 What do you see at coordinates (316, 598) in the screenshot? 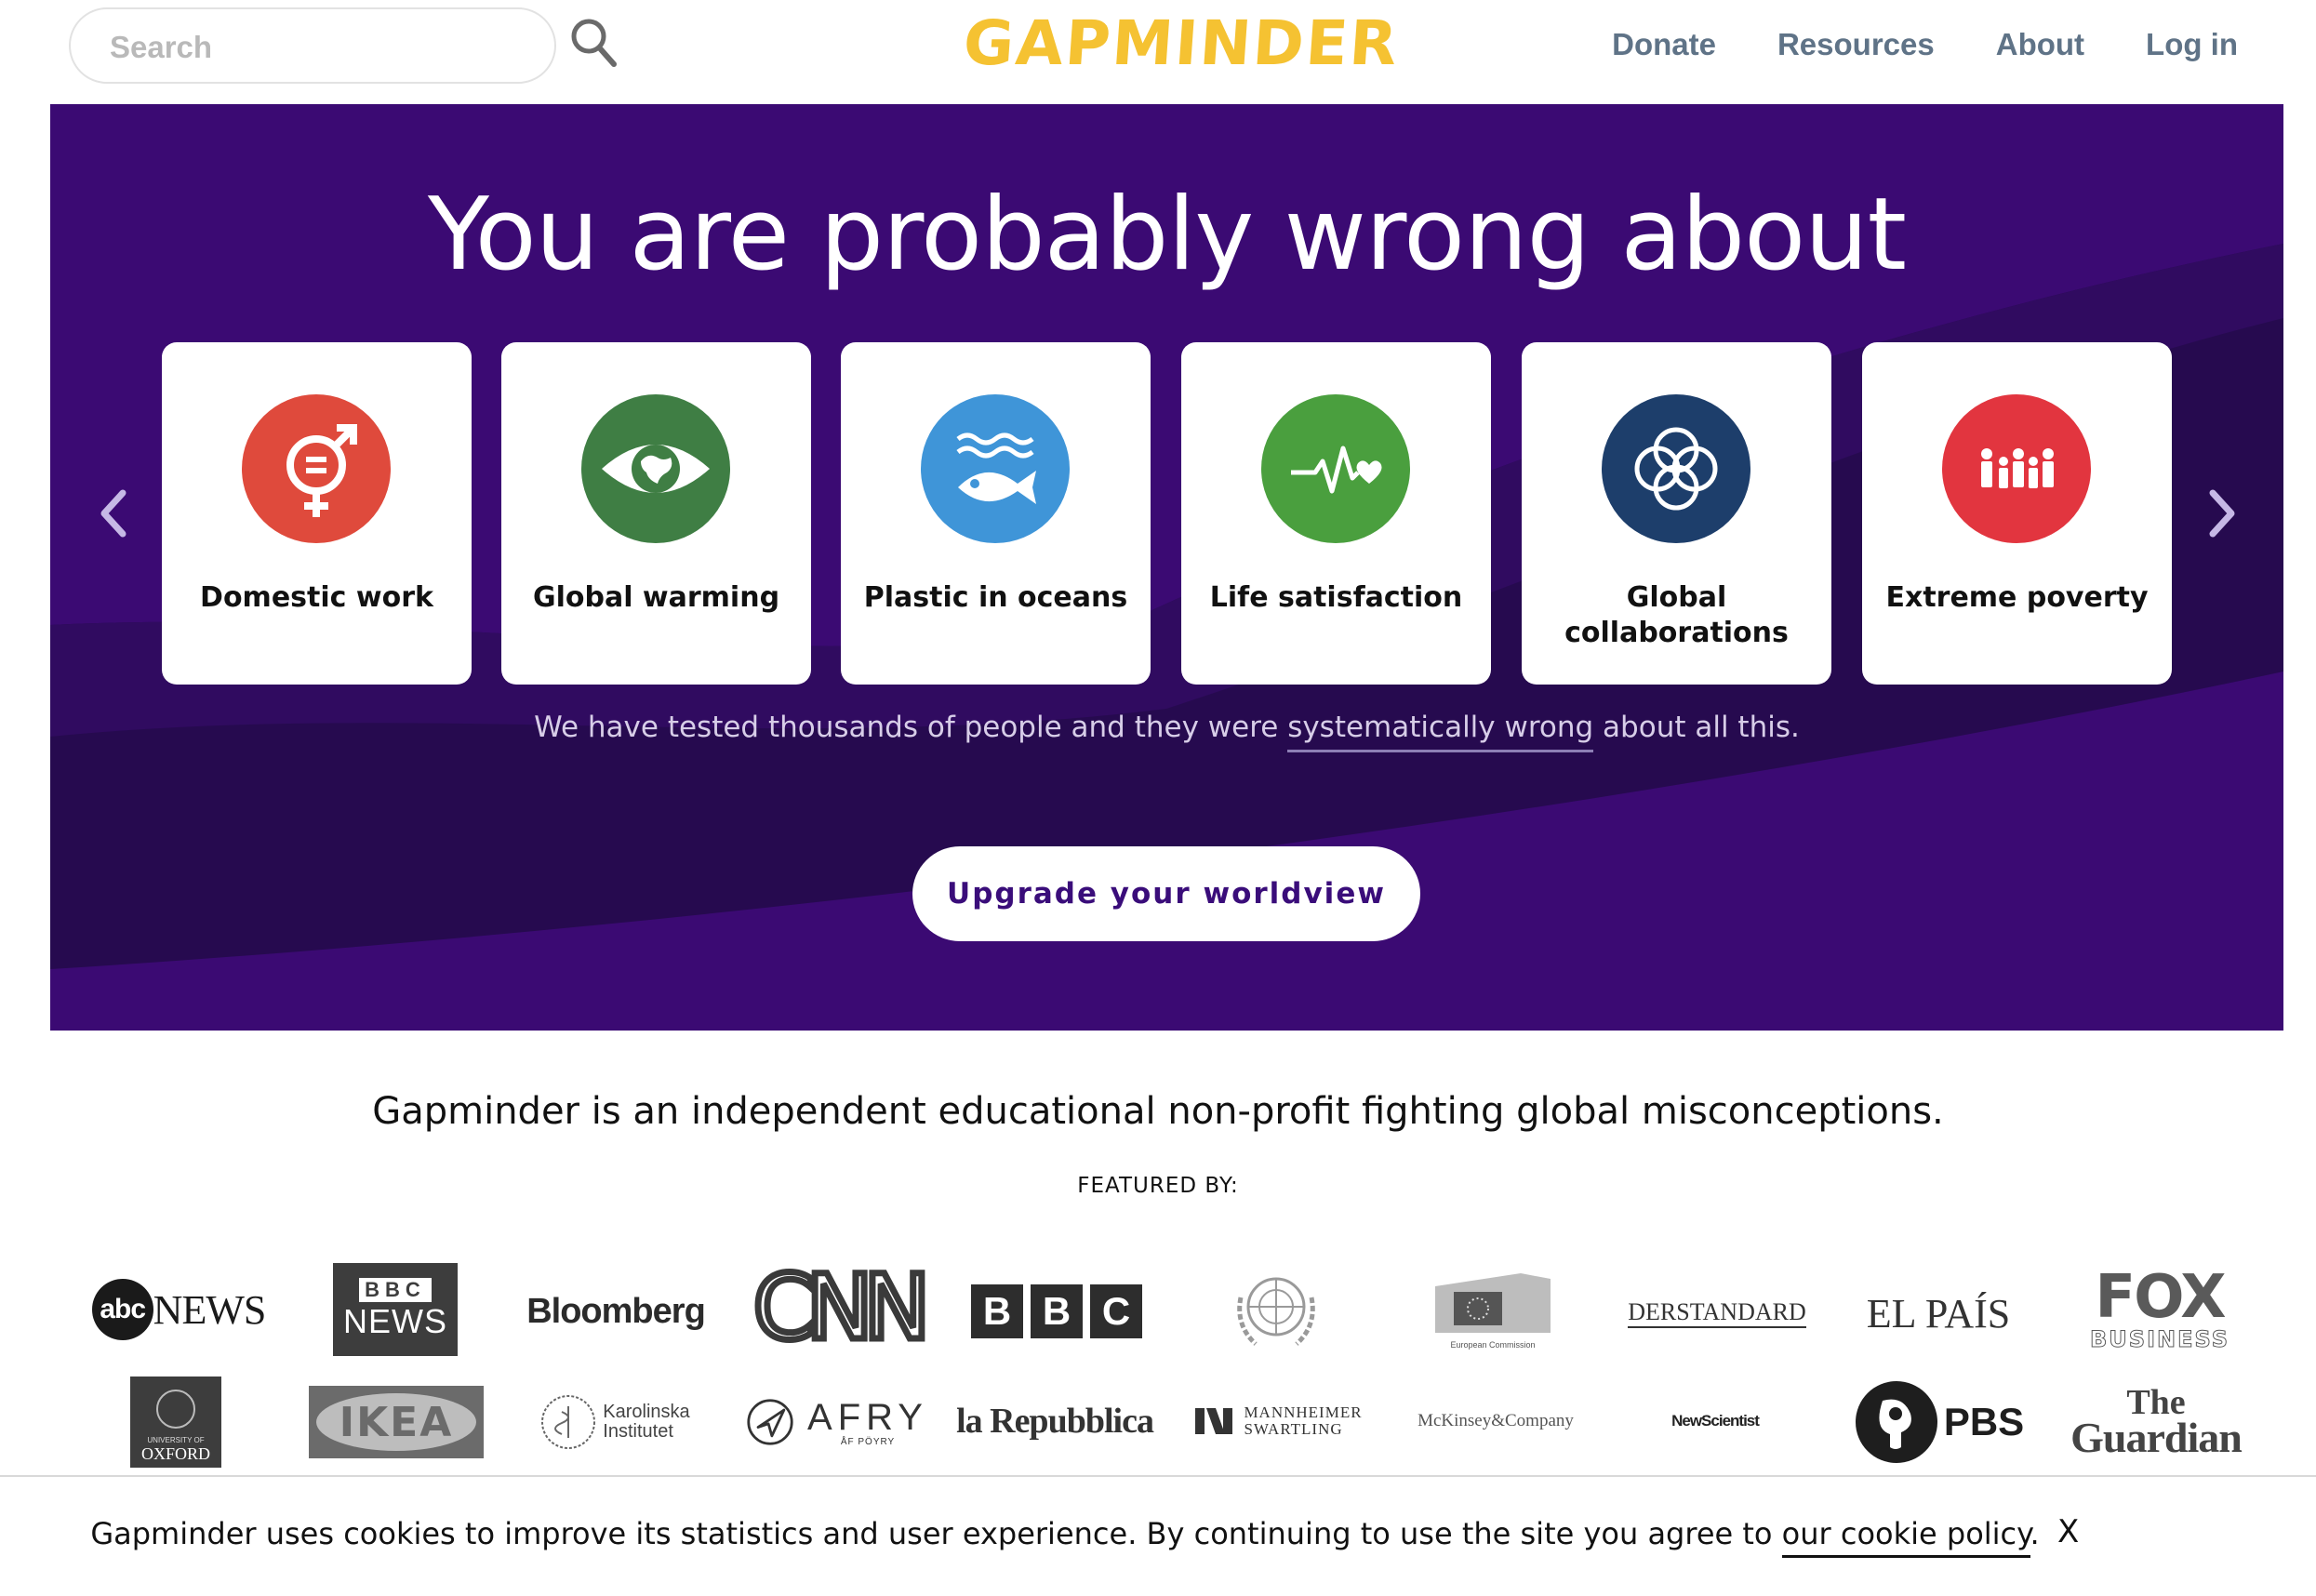
I see `card-label: Domestic work` at bounding box center [316, 598].